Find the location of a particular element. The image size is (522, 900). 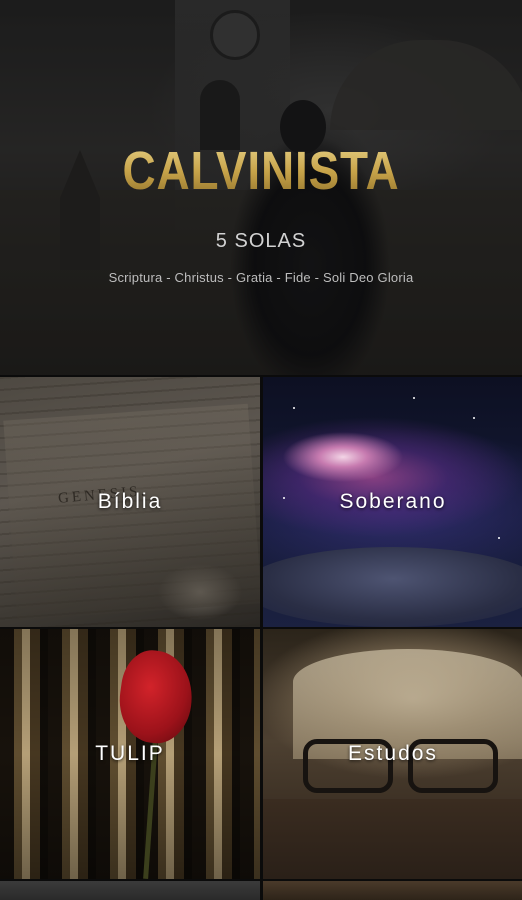

menu-tile-label: Soberano is located at coordinates (393, 501).